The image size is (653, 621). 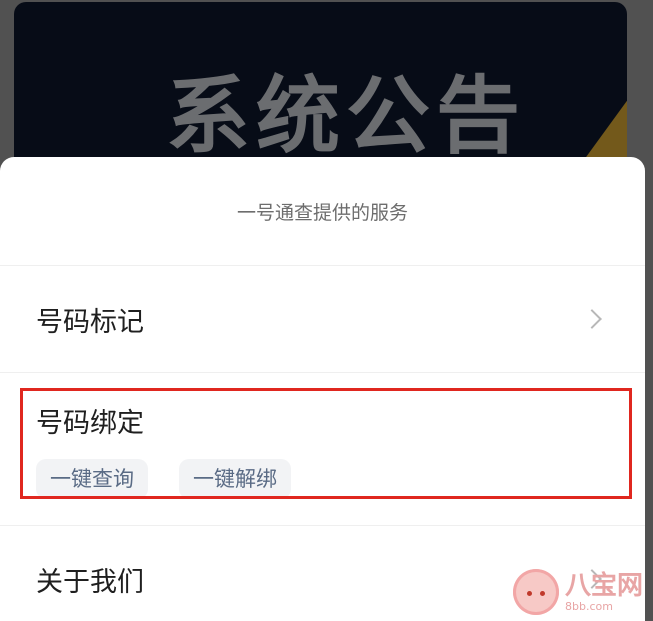 What do you see at coordinates (588, 606) in the screenshot?
I see `watermark-sub-text: 8bb.com` at bounding box center [588, 606].